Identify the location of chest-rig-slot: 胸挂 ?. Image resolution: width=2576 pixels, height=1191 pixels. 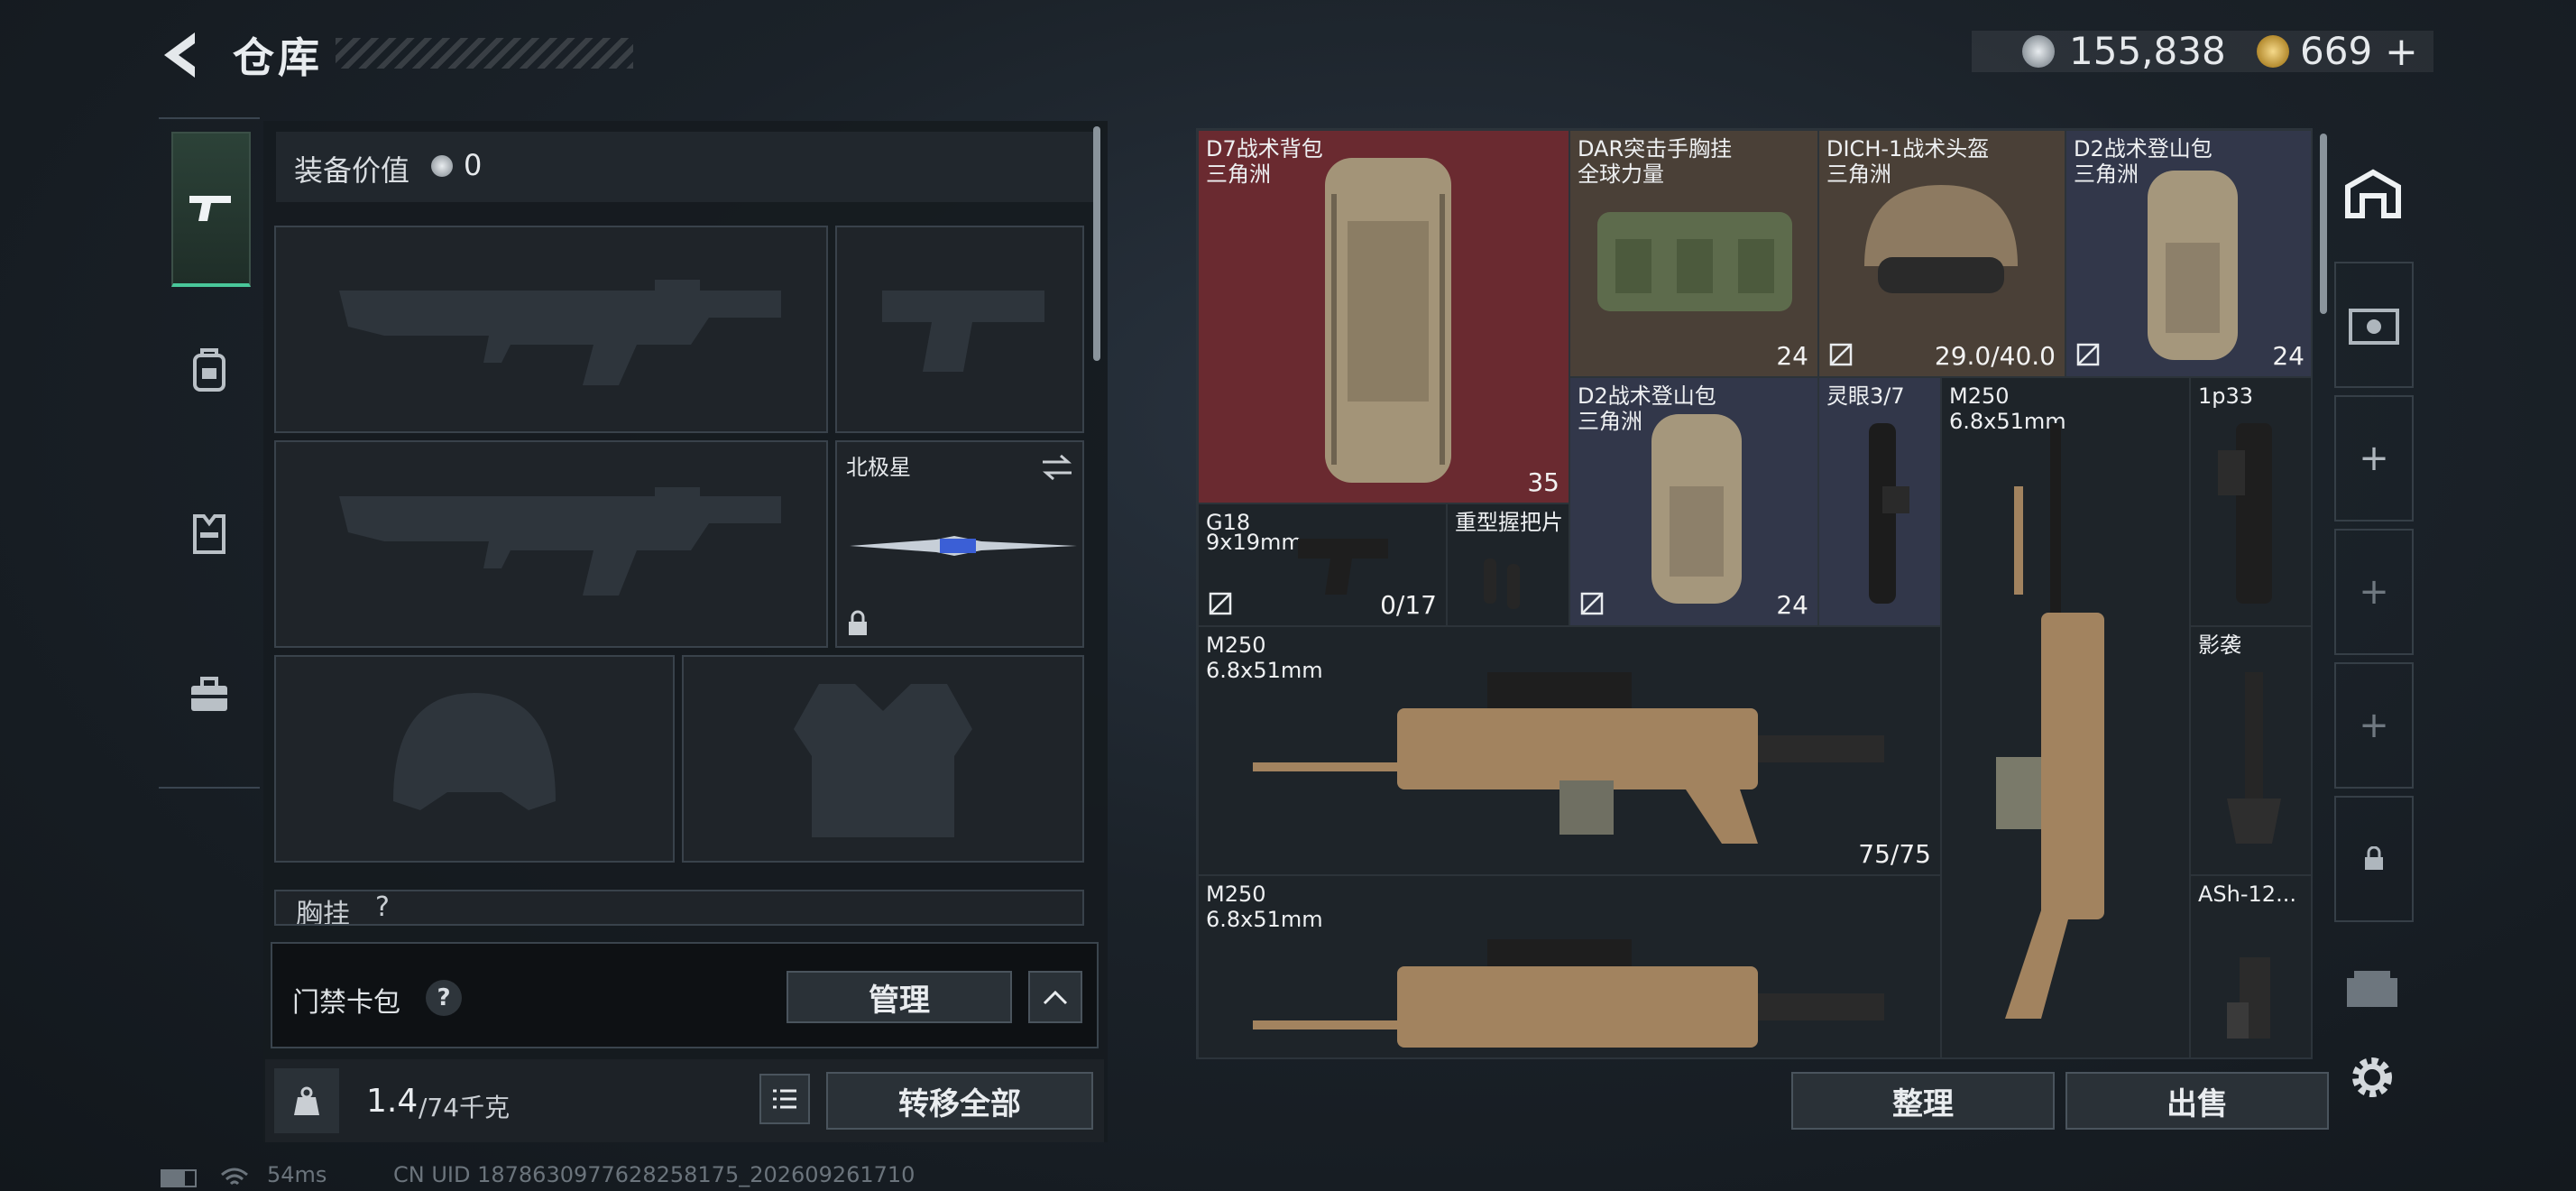
(679, 908).